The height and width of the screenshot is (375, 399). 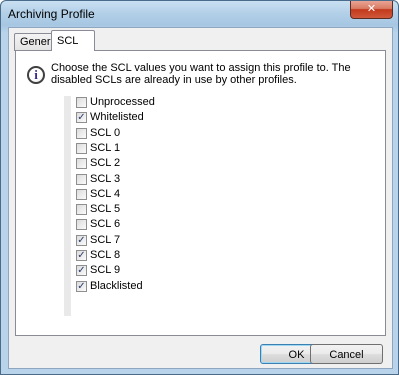 What do you see at coordinates (105, 132) in the screenshot?
I see `scl-checkbox-label: SCL 0` at bounding box center [105, 132].